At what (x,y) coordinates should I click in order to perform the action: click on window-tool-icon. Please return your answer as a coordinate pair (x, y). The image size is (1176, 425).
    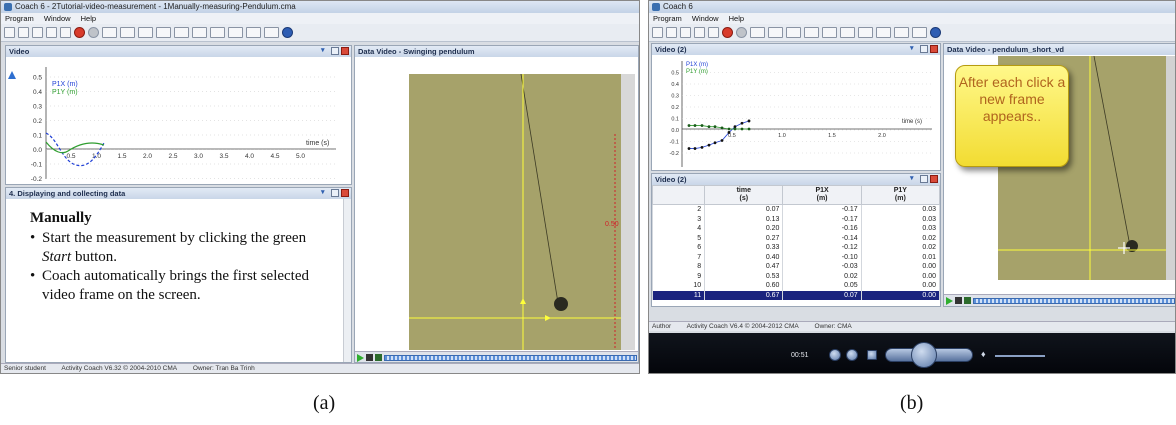
    Looking at the image, I should click on (757, 32).